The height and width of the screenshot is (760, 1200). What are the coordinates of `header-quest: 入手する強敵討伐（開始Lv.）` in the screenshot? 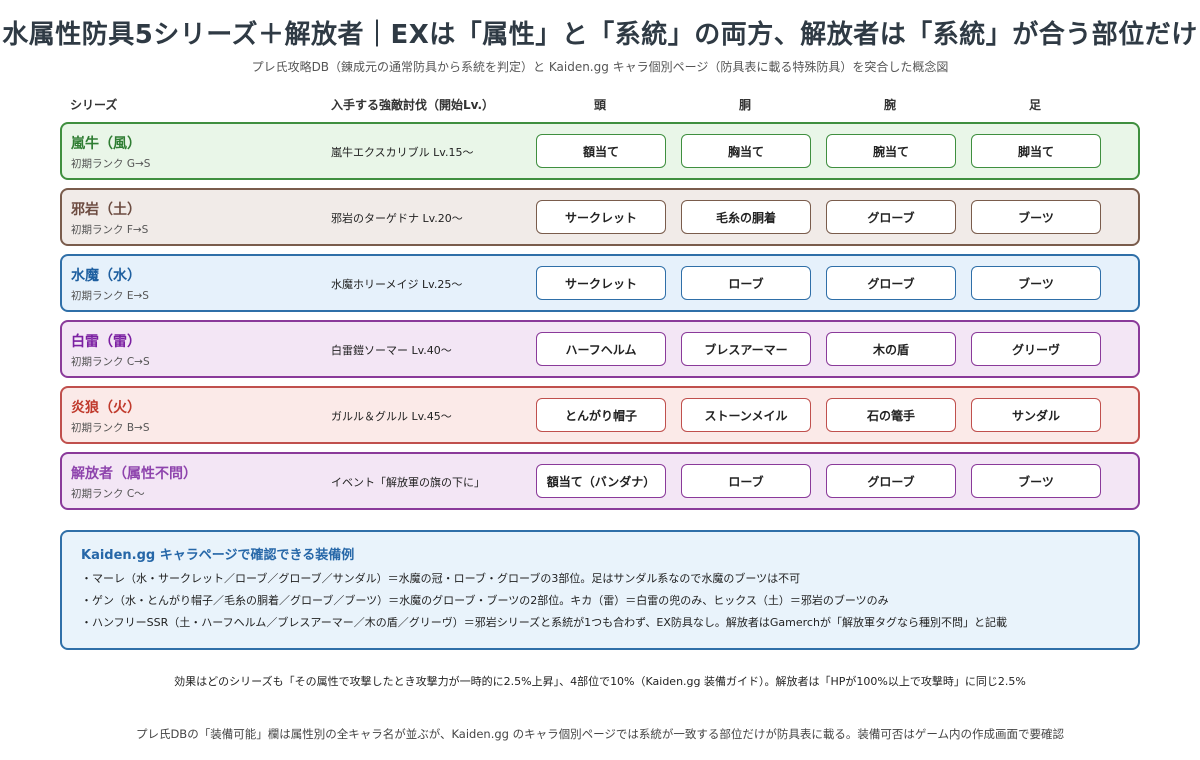 It's located at (413, 105).